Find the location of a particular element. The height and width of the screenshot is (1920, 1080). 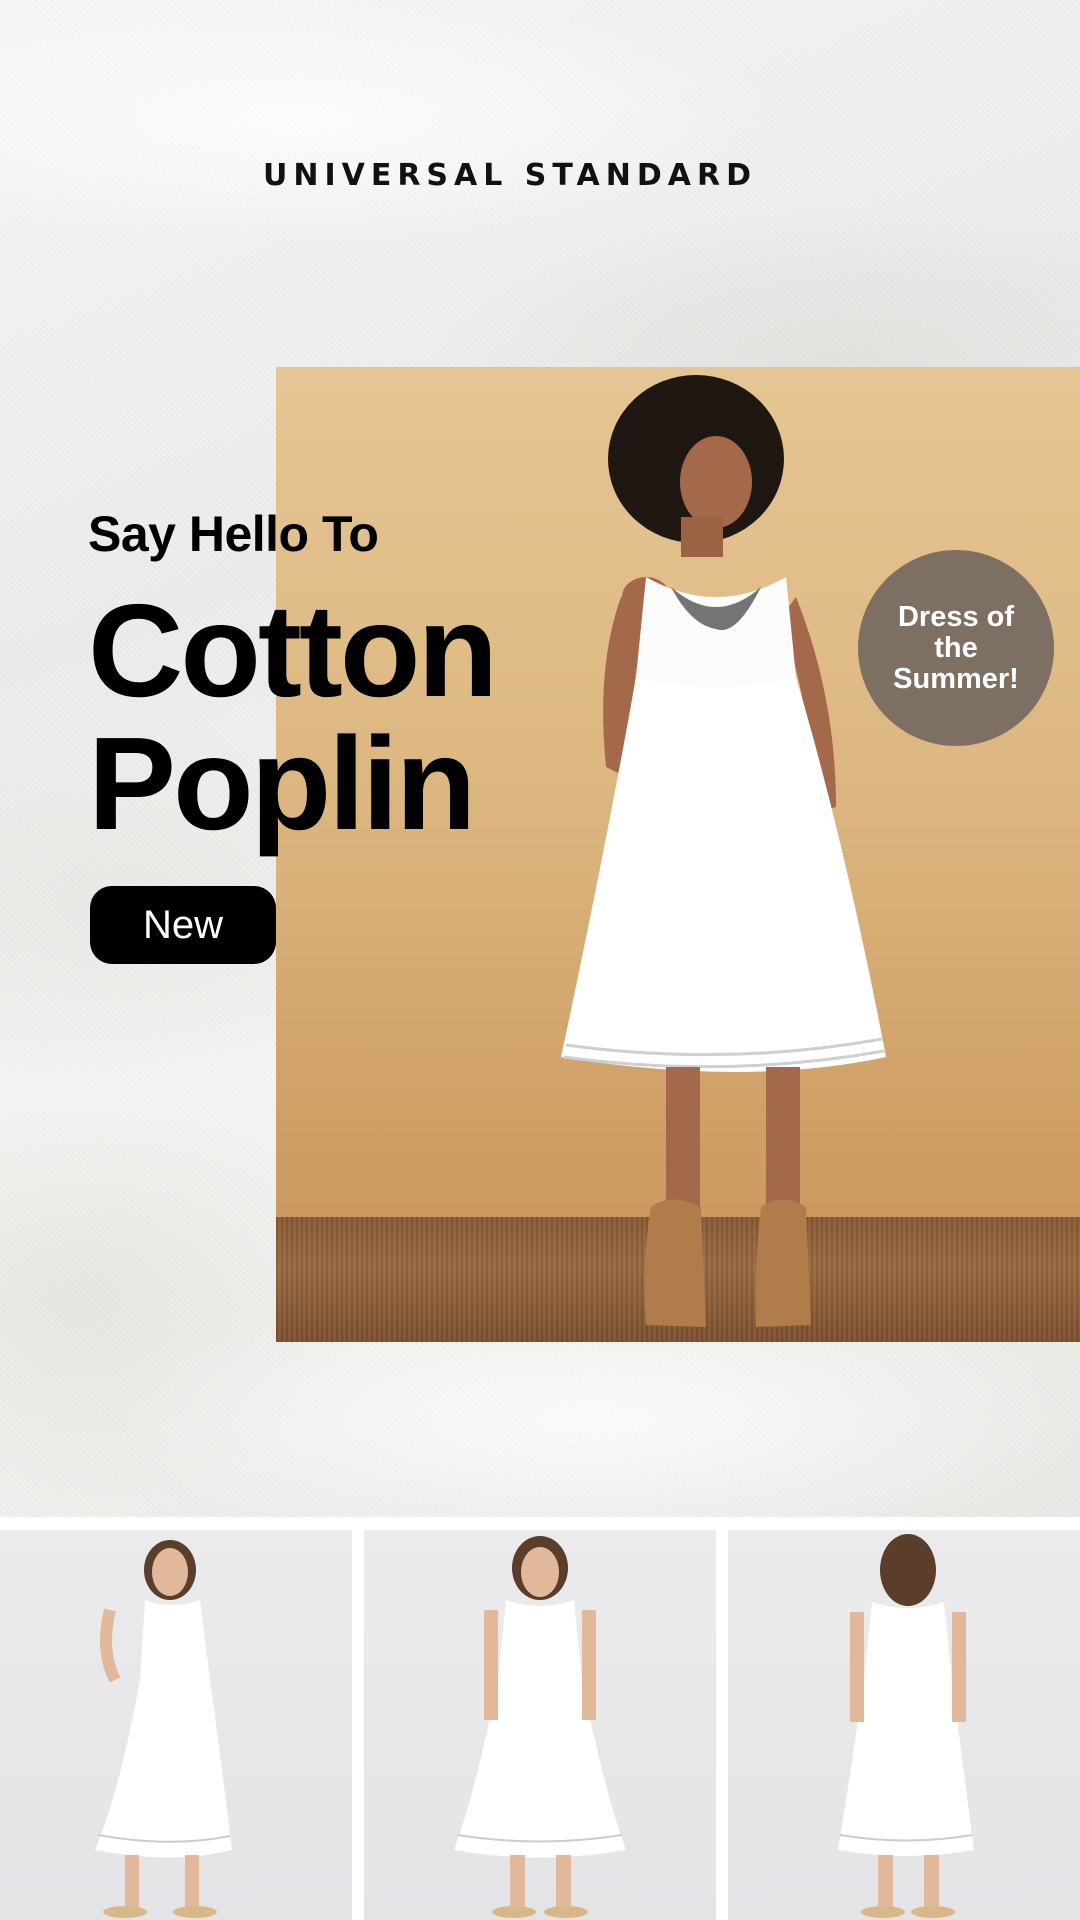

intro-text: Say Hello To is located at coordinates (233, 534).